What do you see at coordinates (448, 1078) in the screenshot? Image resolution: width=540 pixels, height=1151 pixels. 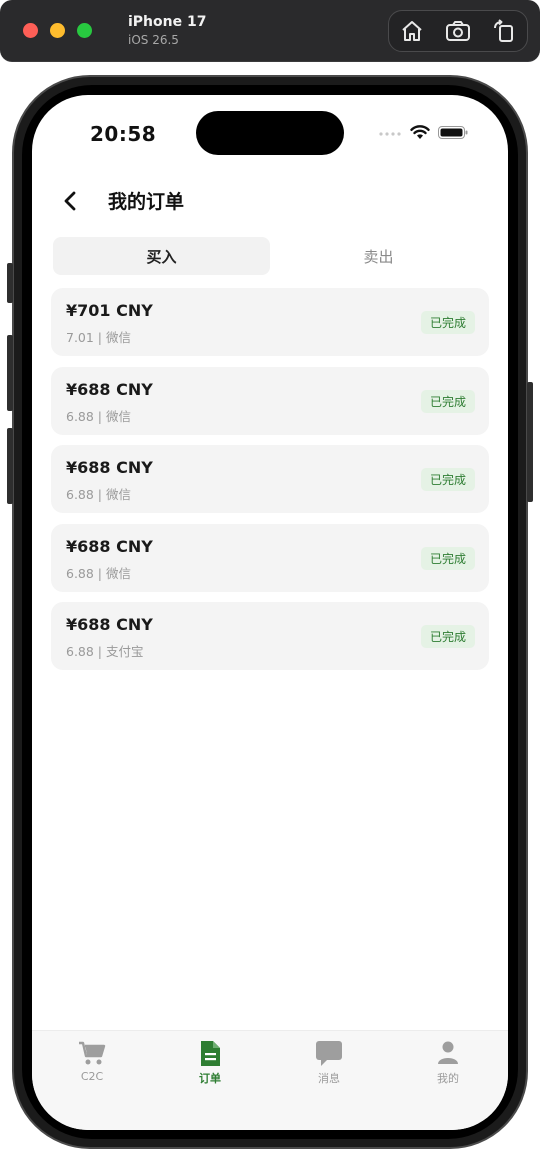 I see `tab-bar-label: 我的` at bounding box center [448, 1078].